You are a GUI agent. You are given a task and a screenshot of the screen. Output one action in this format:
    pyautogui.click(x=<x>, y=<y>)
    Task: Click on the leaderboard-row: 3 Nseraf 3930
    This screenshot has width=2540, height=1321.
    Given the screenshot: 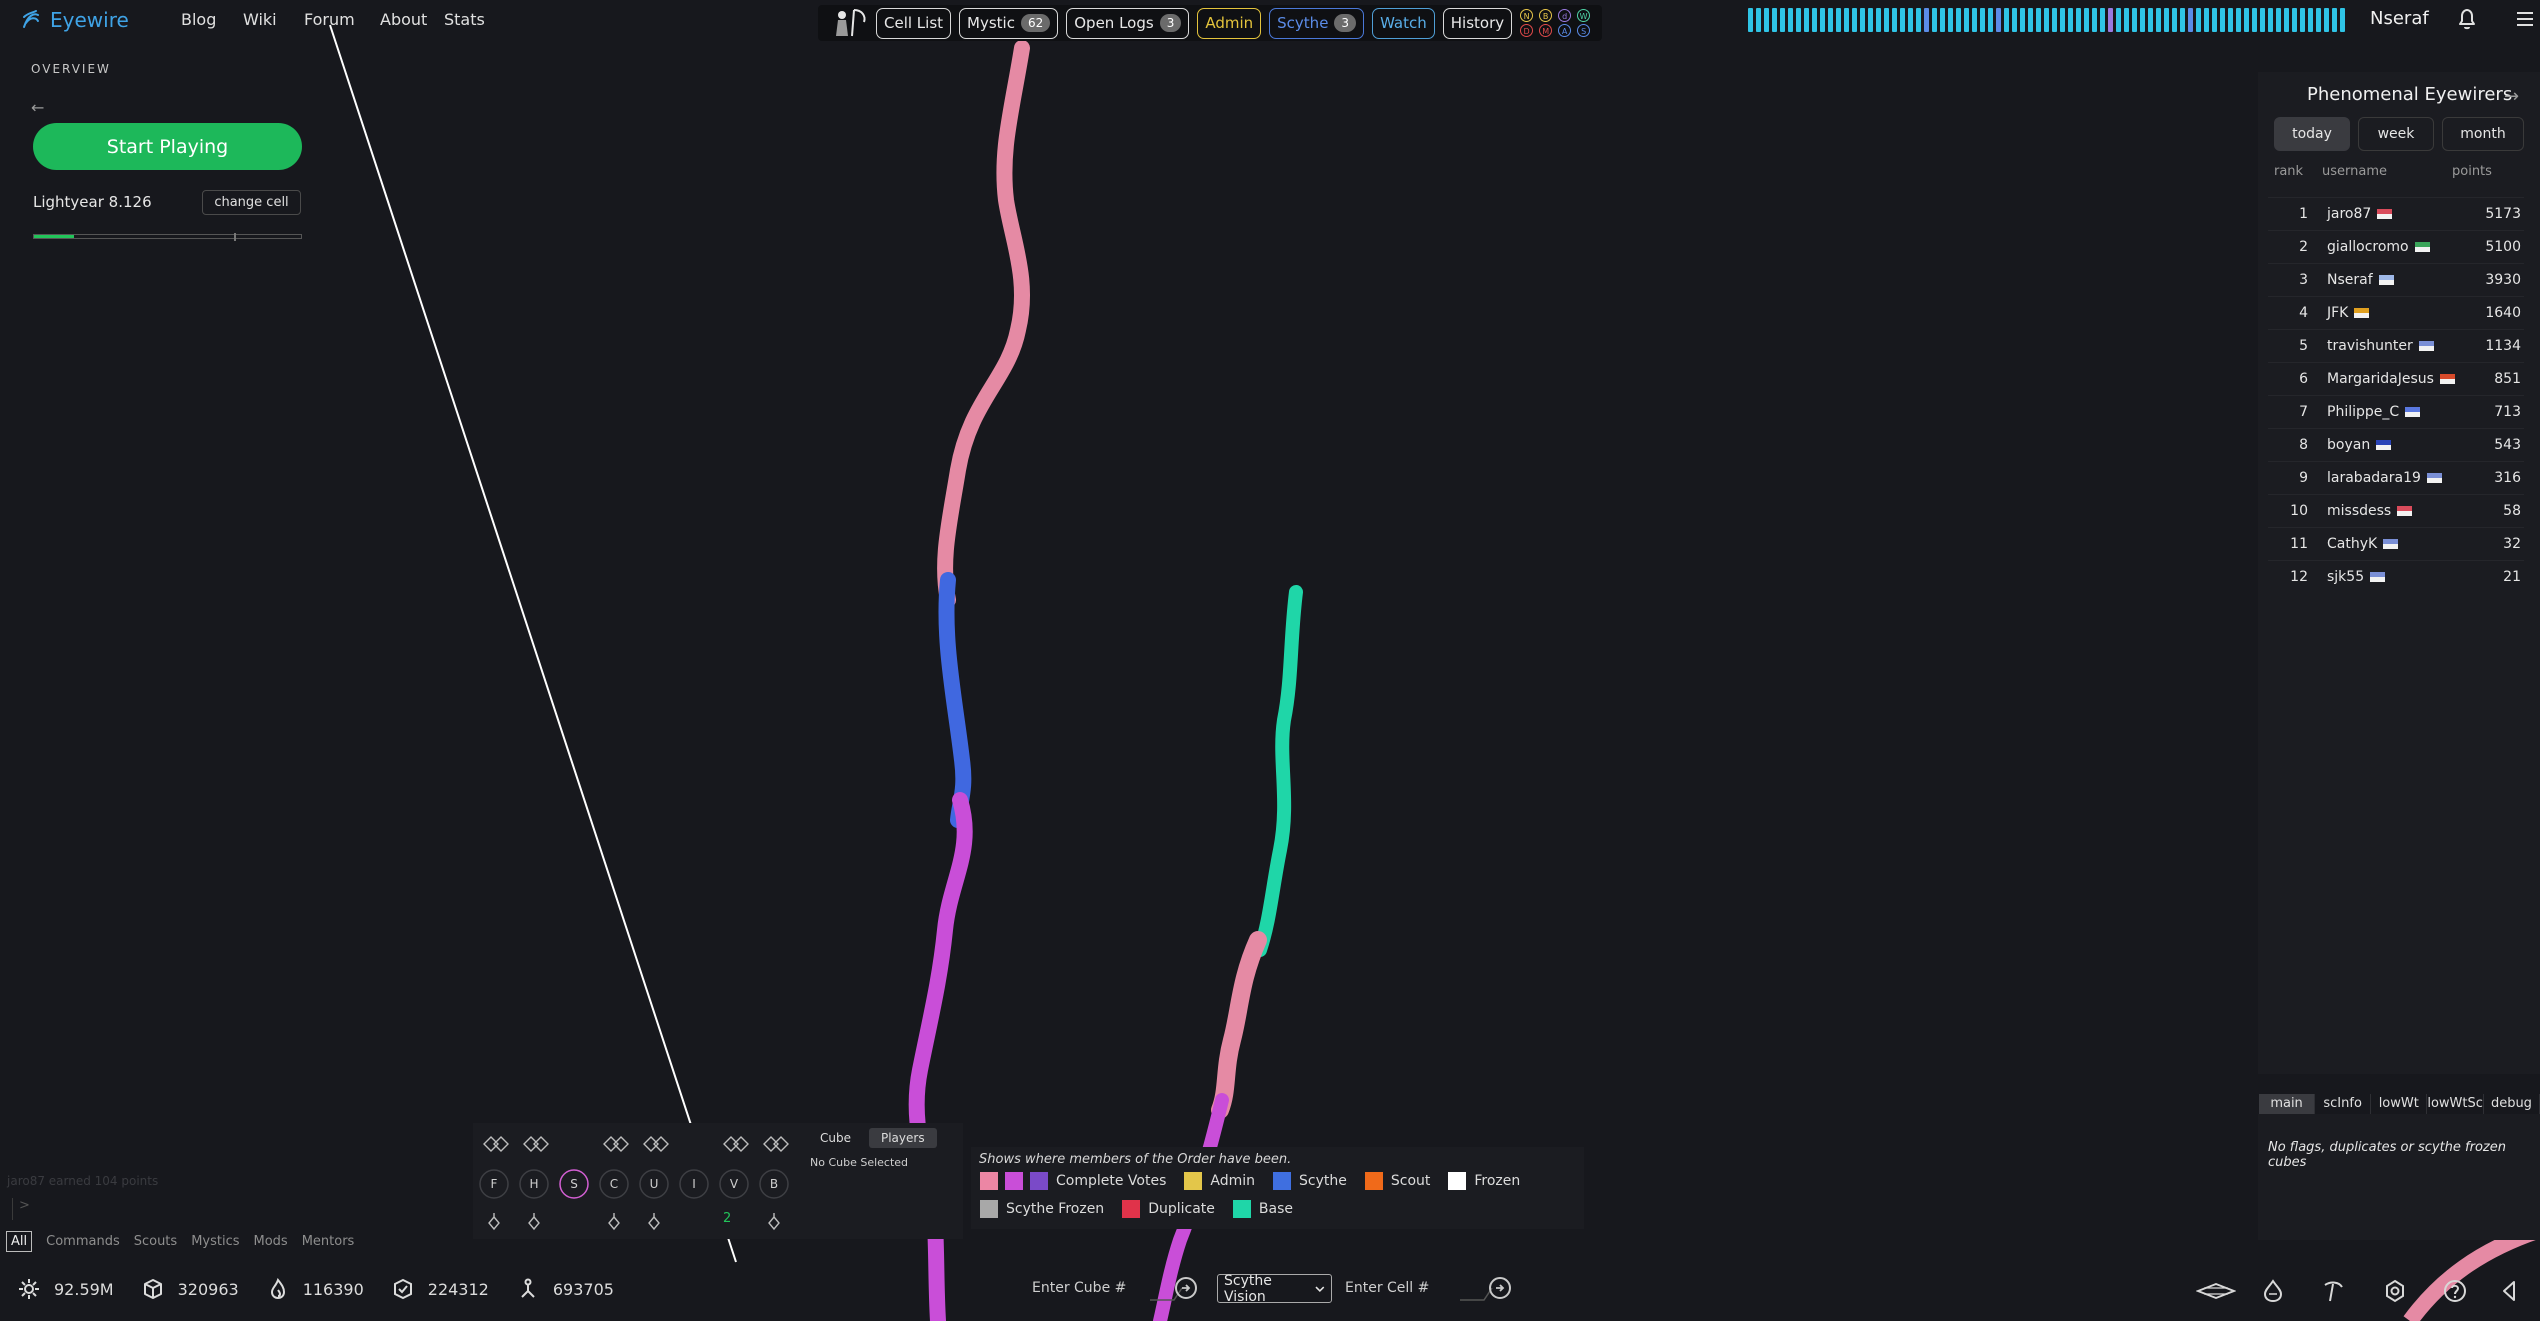 What is the action you would take?
    pyautogui.click(x=2396, y=279)
    